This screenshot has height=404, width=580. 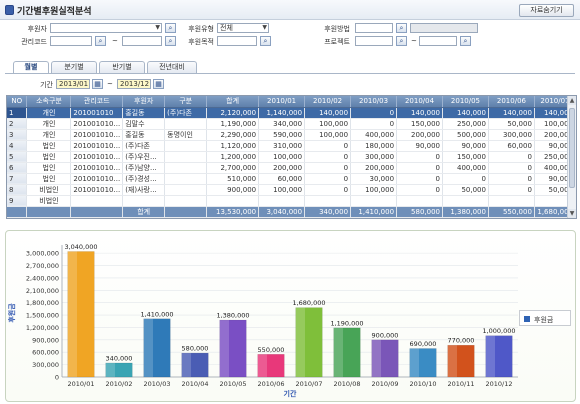 What do you see at coordinates (118, 384) in the screenshot?
I see `x-tick-label: 2010/02` at bounding box center [118, 384].